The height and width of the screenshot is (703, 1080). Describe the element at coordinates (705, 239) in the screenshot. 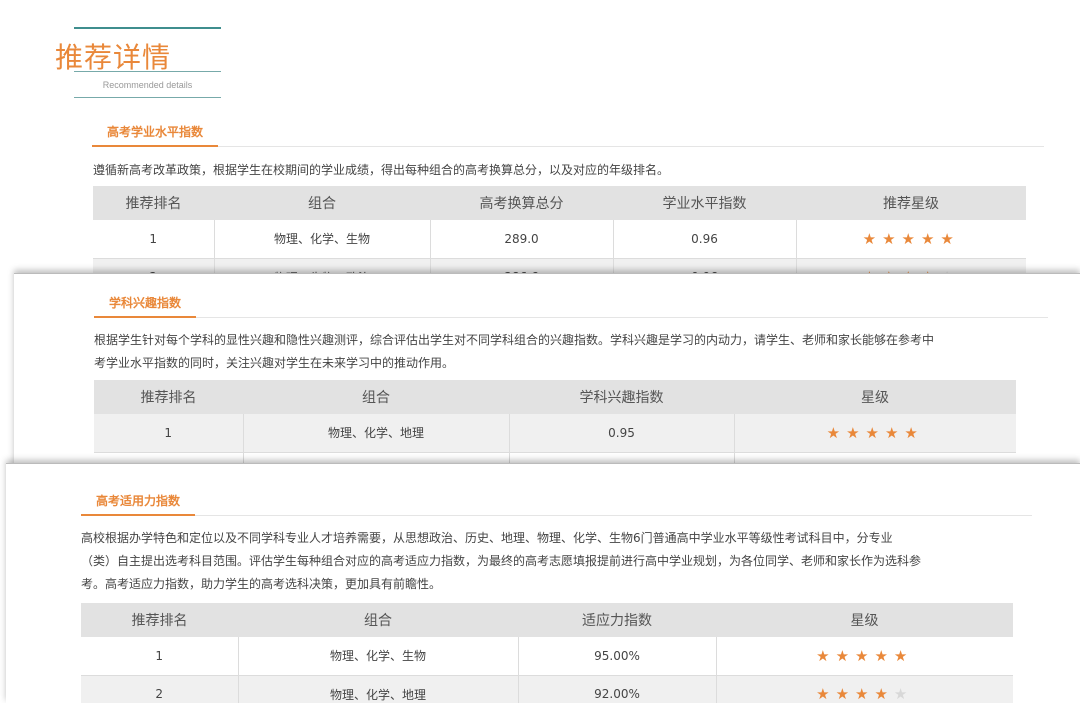

I see `index-cell: 0.96` at that location.